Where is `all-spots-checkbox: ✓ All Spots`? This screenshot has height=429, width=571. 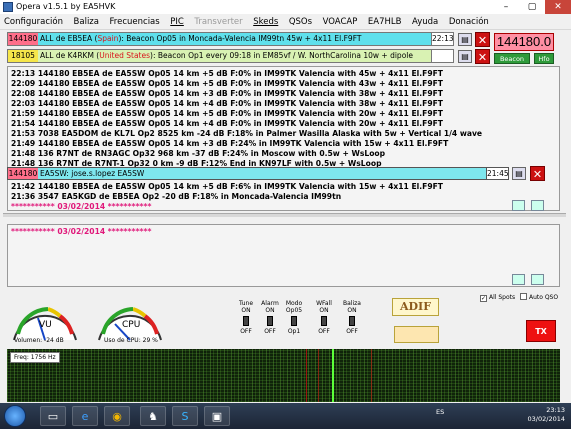 all-spots-checkbox: ✓ All Spots is located at coordinates (497, 297).